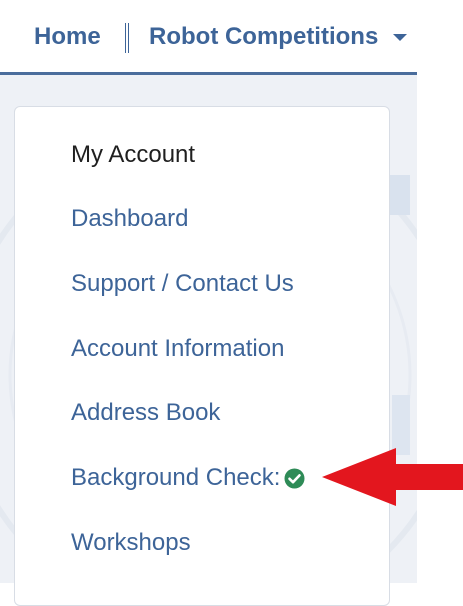  What do you see at coordinates (175, 478) in the screenshot?
I see `menu-item-background-check: Background Check:` at bounding box center [175, 478].